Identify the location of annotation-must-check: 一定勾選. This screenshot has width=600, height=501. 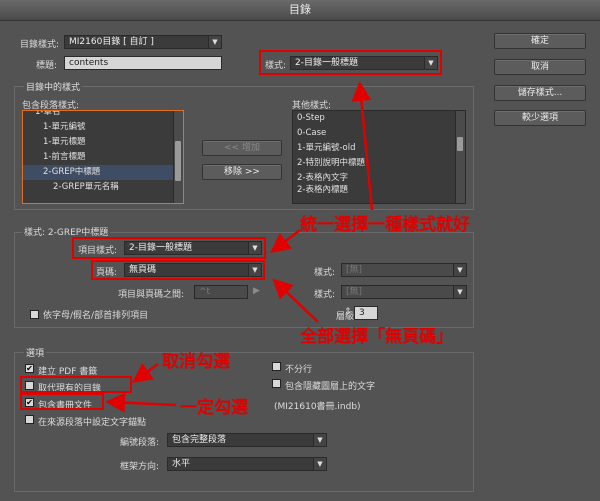
(214, 408).